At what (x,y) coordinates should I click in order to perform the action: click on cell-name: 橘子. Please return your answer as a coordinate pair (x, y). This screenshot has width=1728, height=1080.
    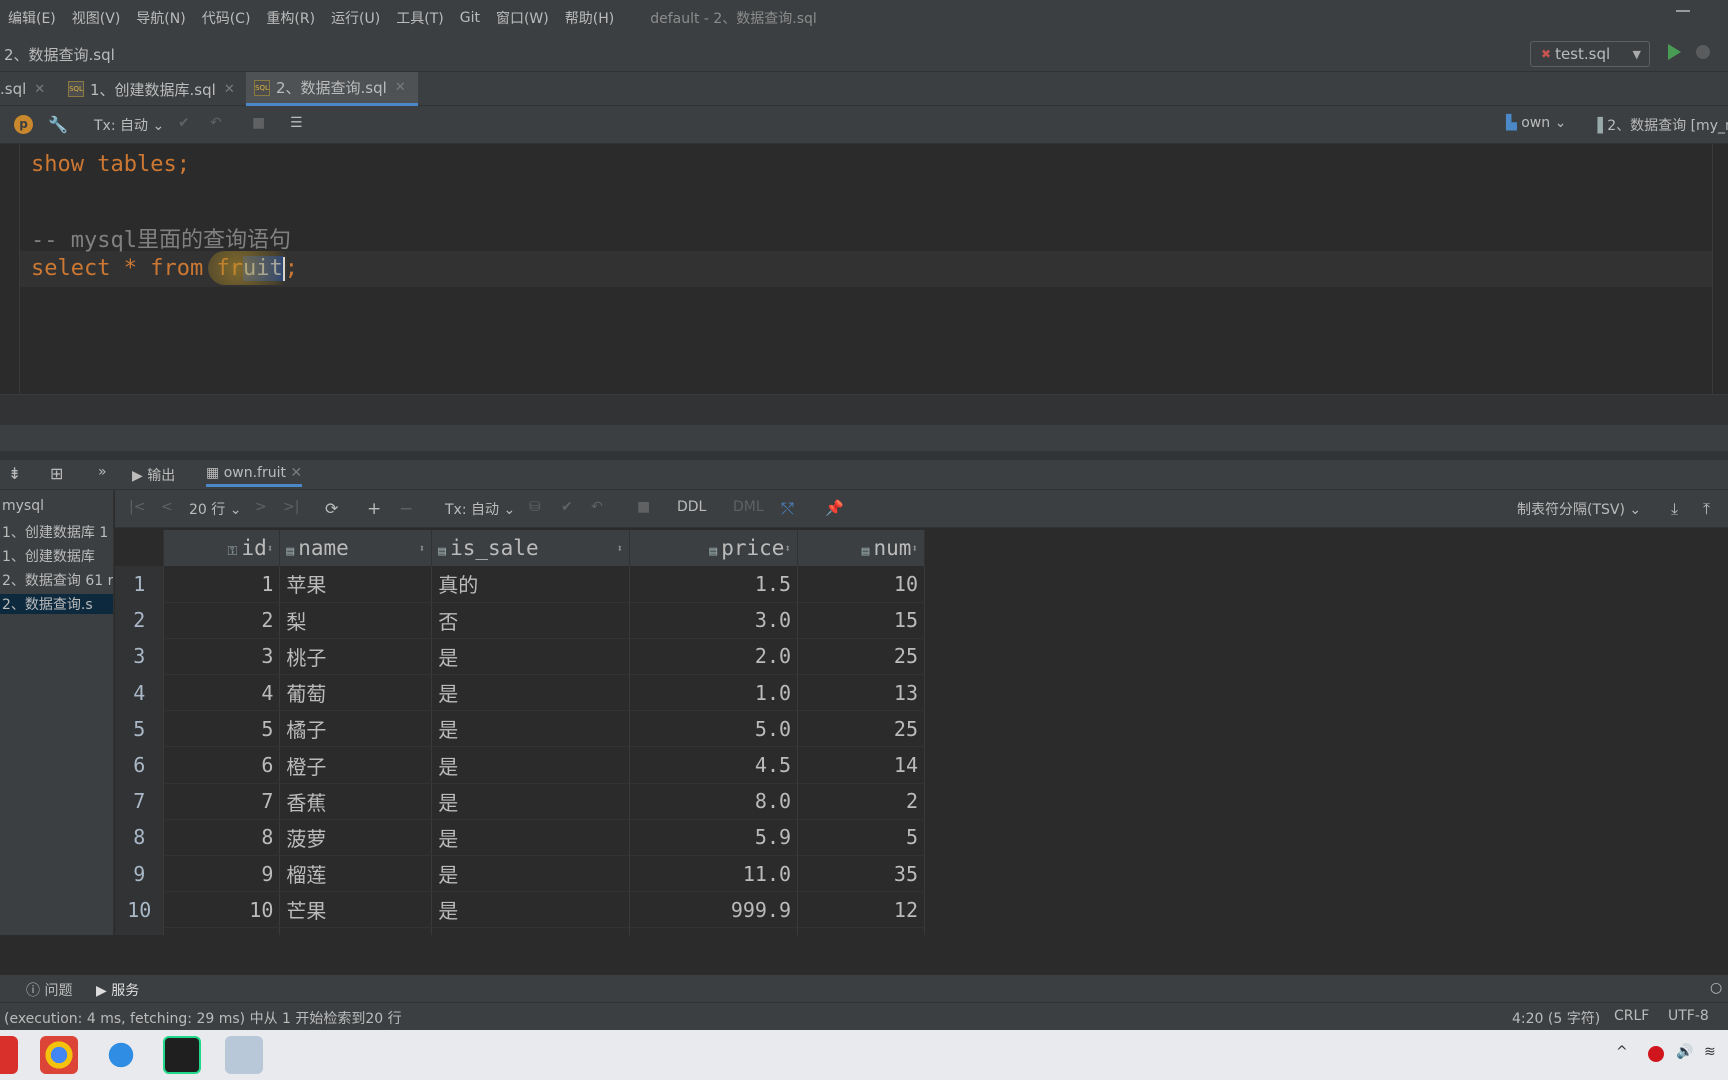
    Looking at the image, I should click on (356, 729).